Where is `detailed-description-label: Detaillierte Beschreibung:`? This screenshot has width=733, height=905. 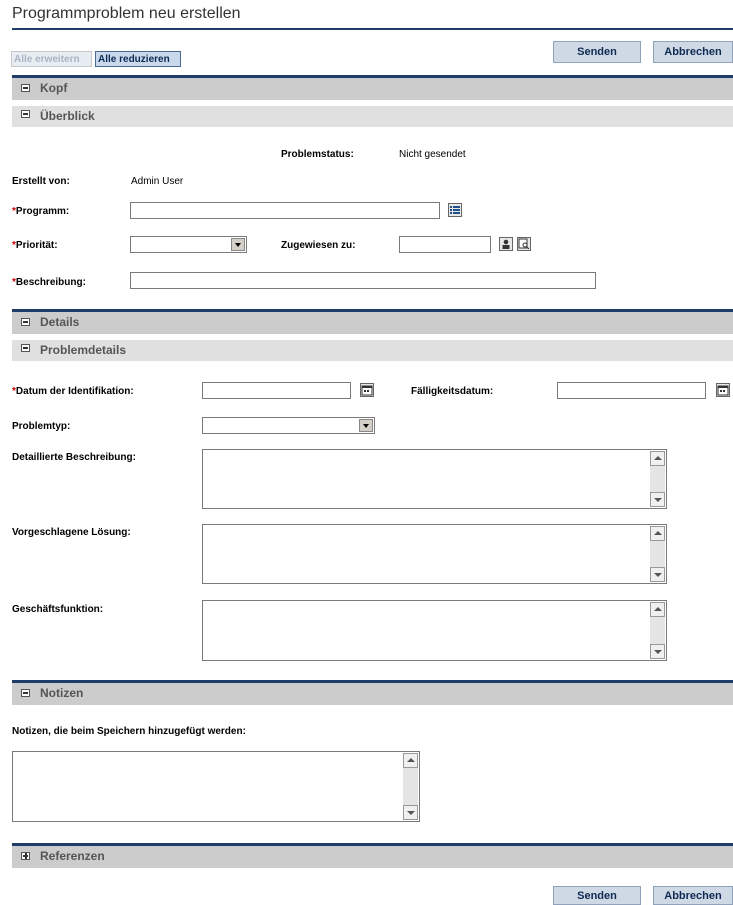 detailed-description-label: Detaillierte Beschreibung: is located at coordinates (74, 457).